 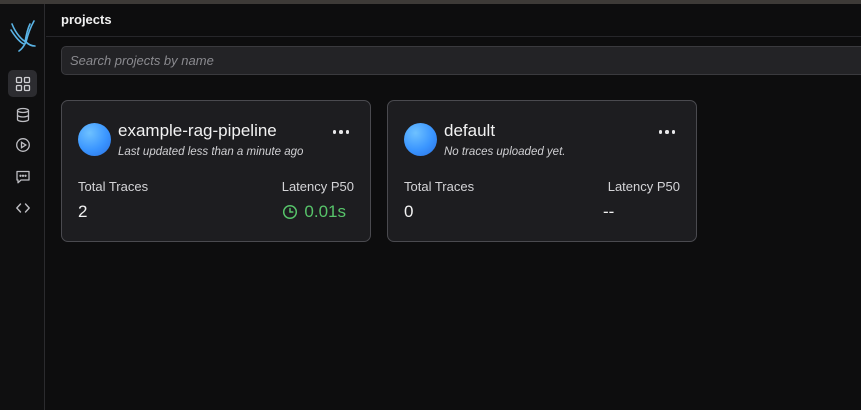 I want to click on latency-value: 0.01s, so click(x=325, y=211).